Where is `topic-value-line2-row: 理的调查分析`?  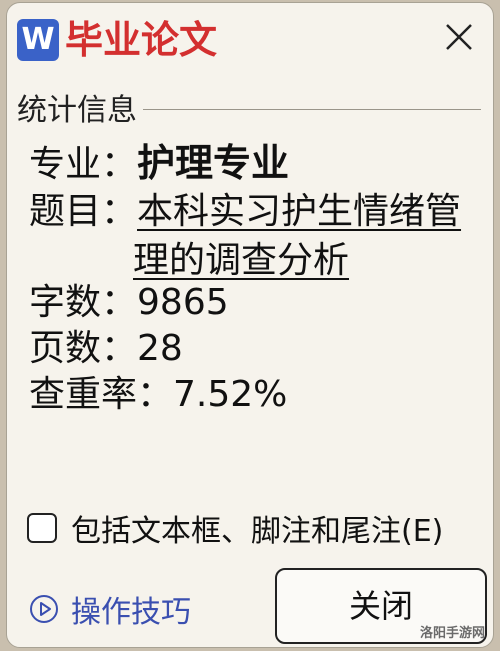 topic-value-line2-row: 理的调查分析 is located at coordinates (241, 261).